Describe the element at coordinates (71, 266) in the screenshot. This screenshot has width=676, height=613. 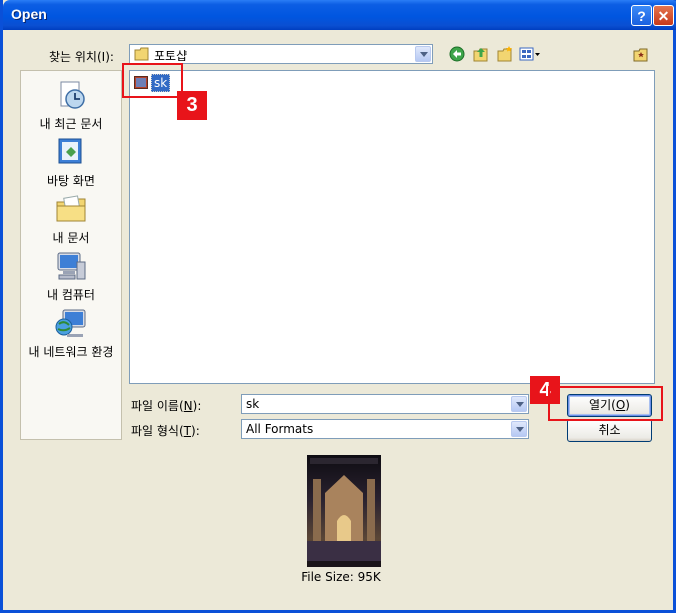
I see `my-computer-icon` at that location.